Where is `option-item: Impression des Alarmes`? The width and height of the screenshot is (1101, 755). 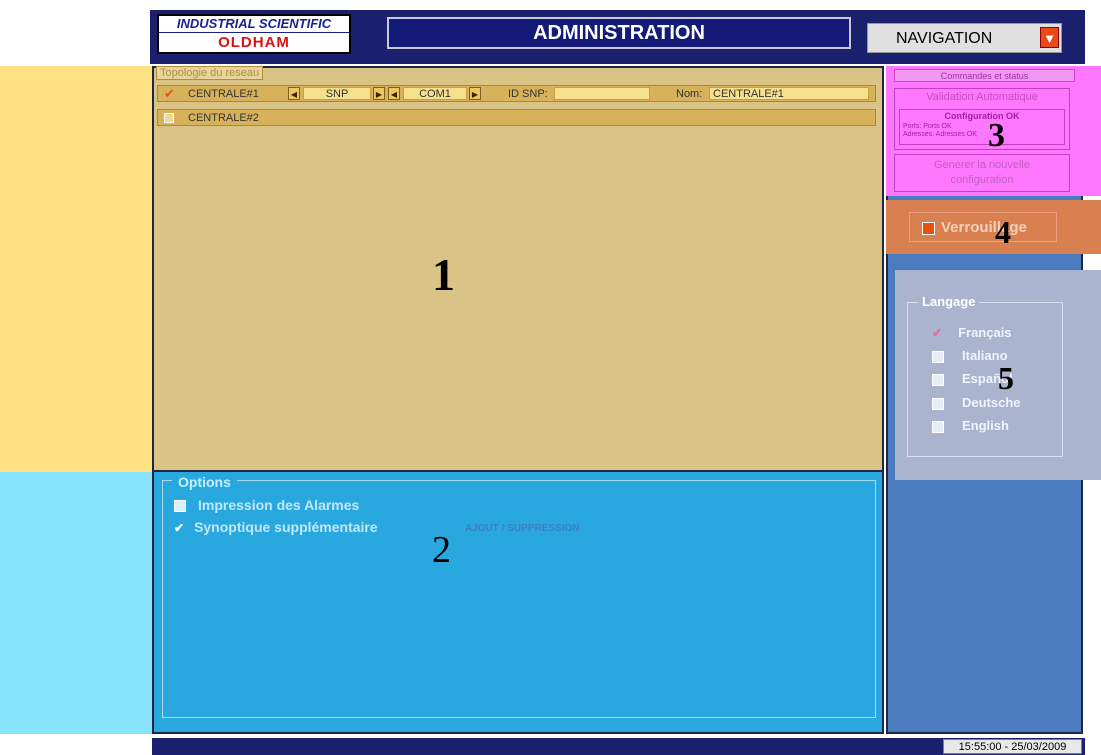 option-item: Impression des Alarmes is located at coordinates (266, 505).